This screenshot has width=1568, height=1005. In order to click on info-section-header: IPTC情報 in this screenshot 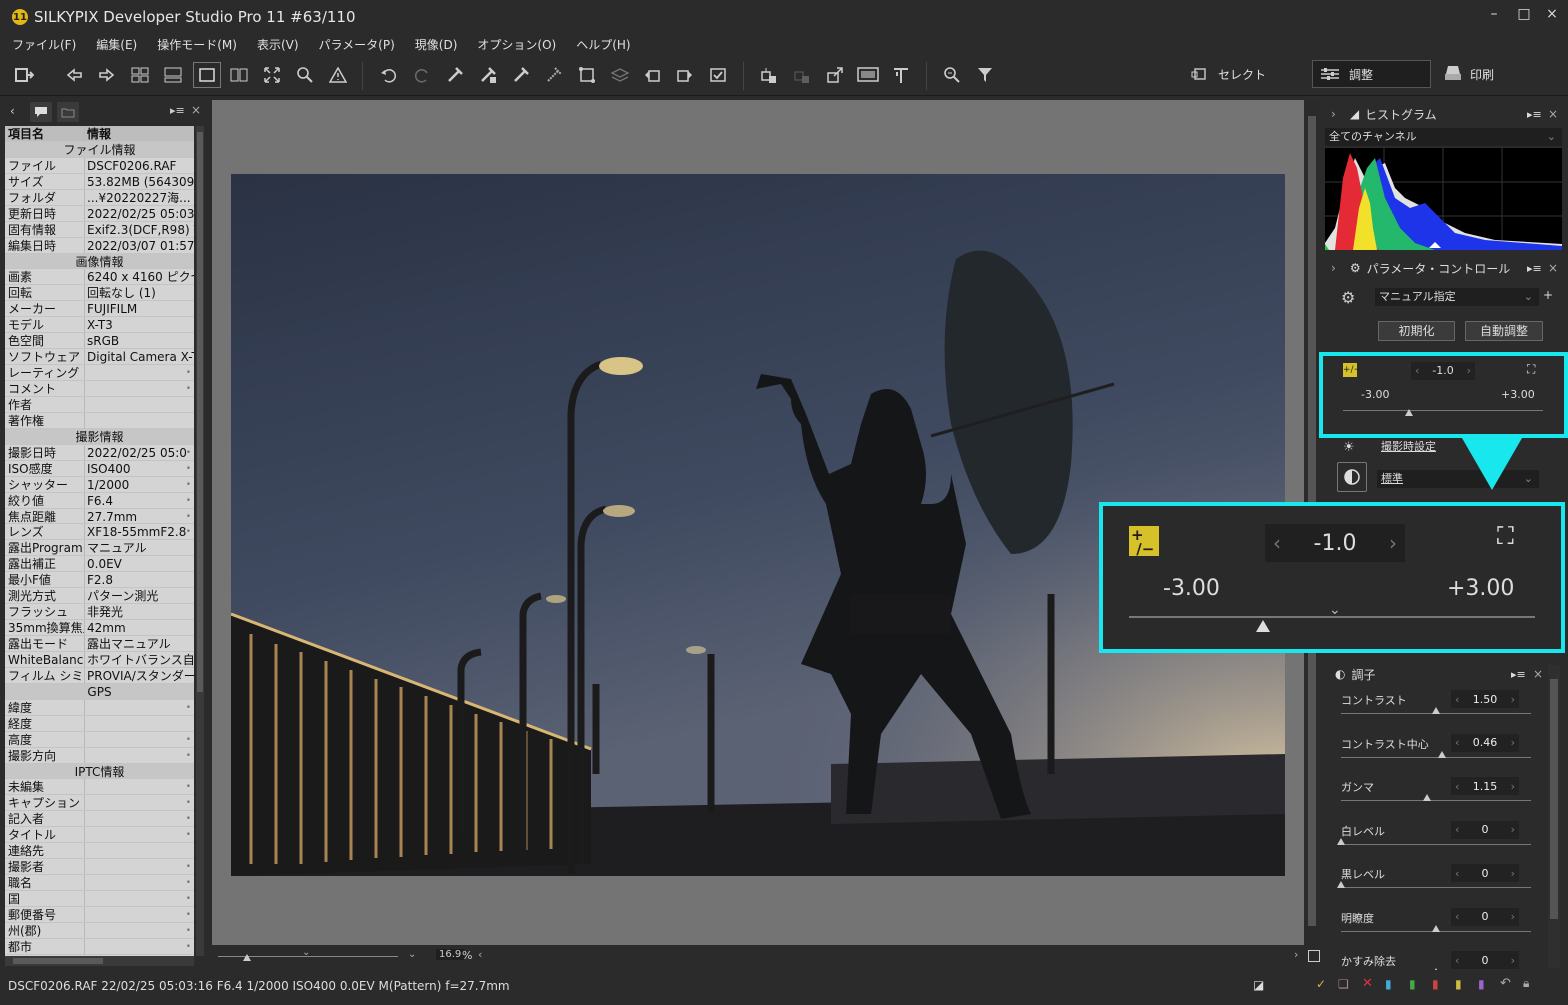, I will do `click(99, 771)`.